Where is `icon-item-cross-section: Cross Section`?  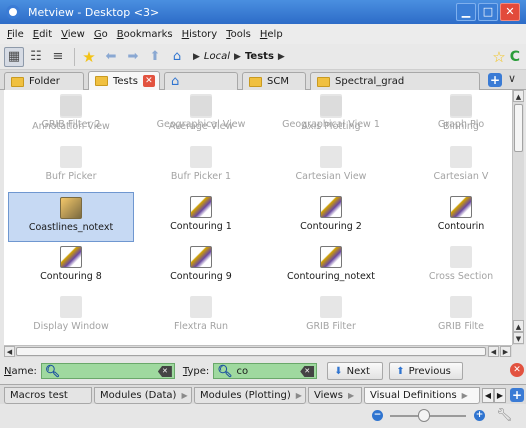 icon-item-cross-section: Cross Section is located at coordinates (455, 267).